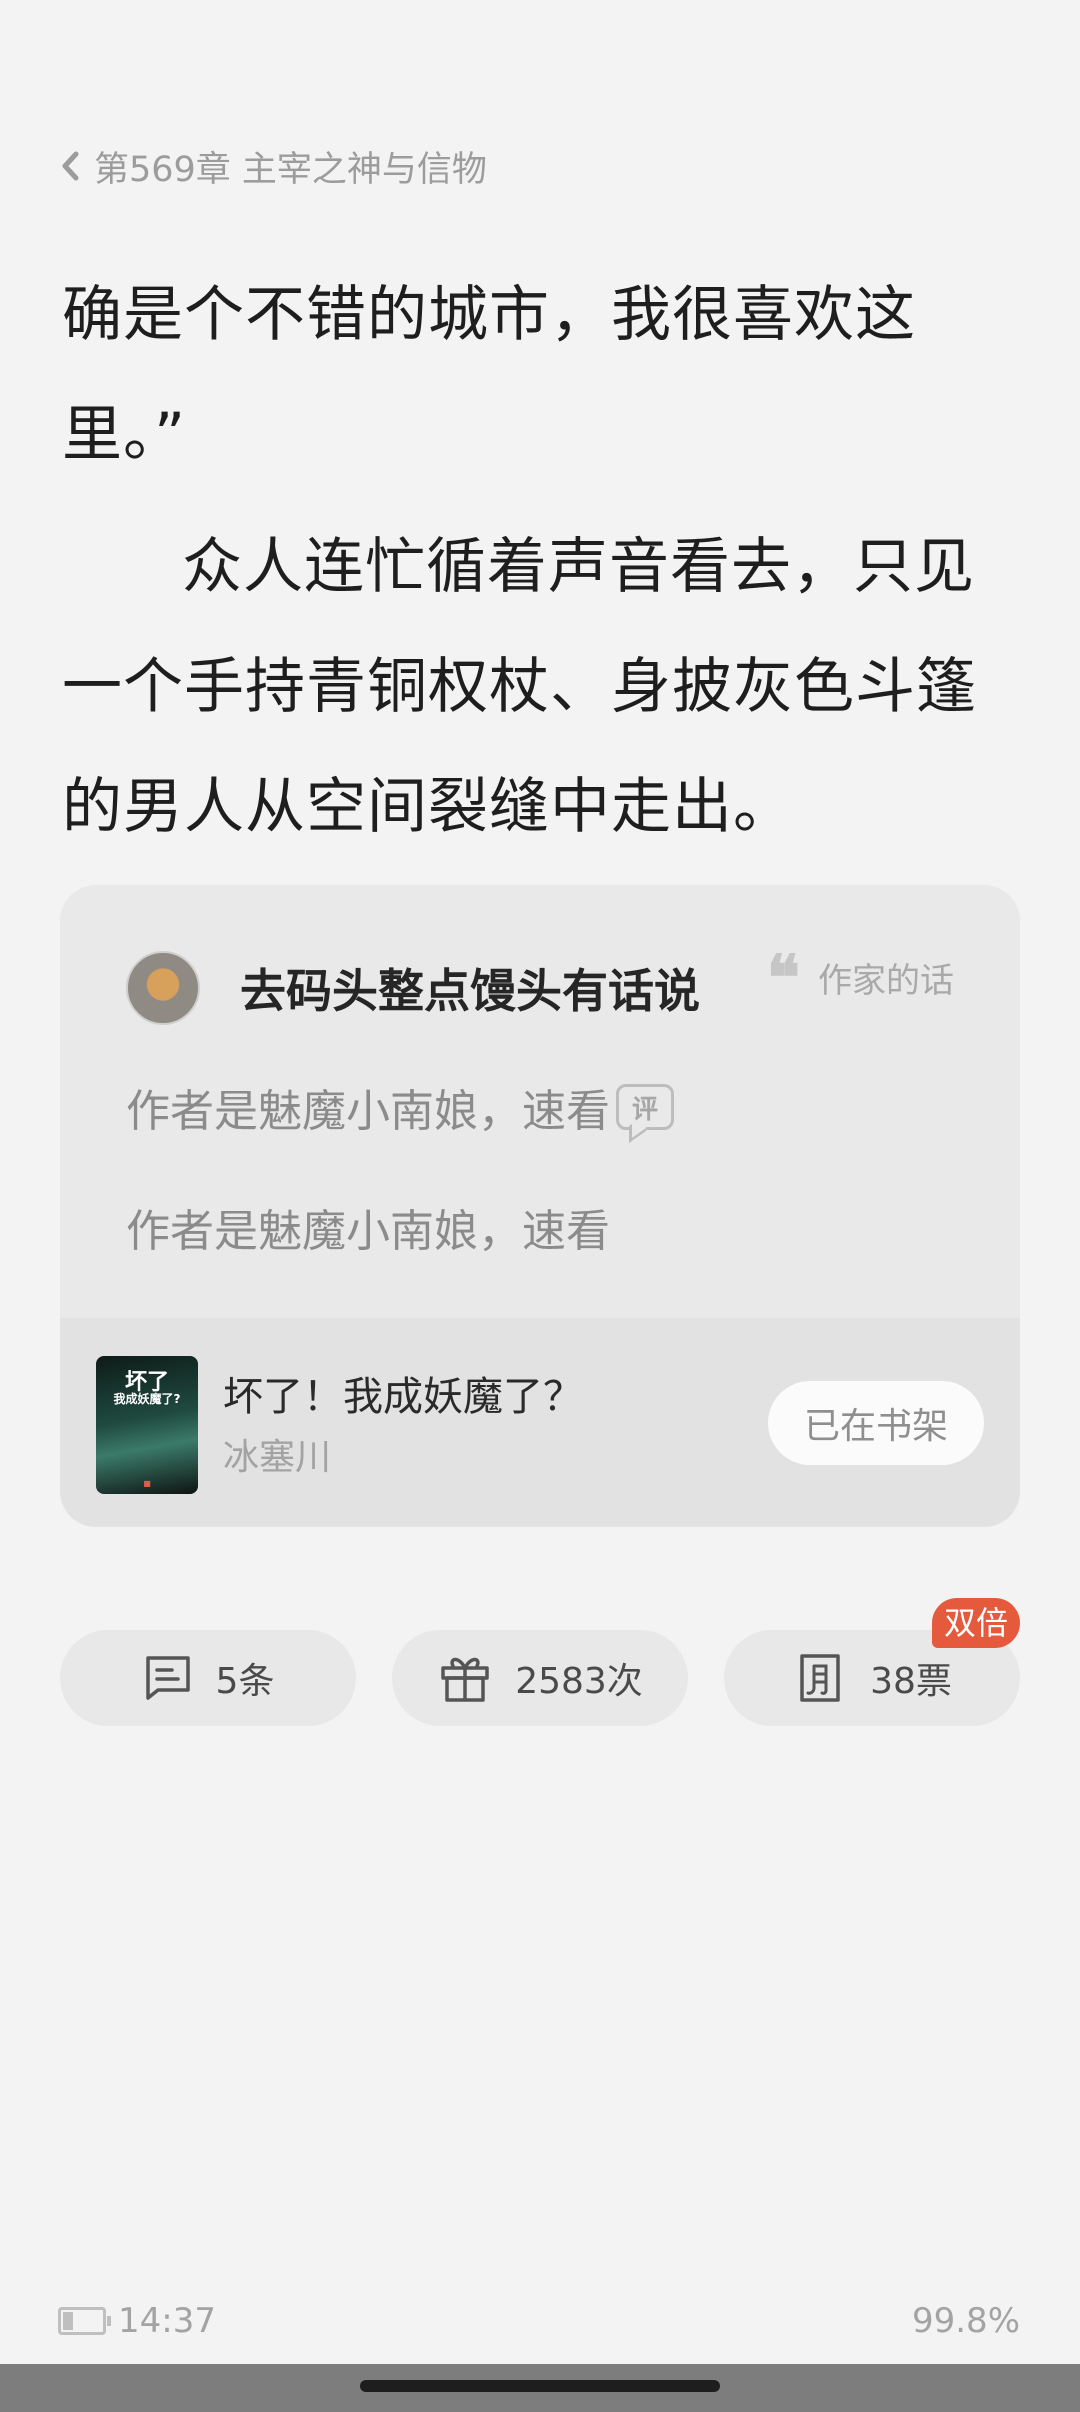 Image resolution: width=1080 pixels, height=2412 pixels. I want to click on avatar, so click(163, 988).